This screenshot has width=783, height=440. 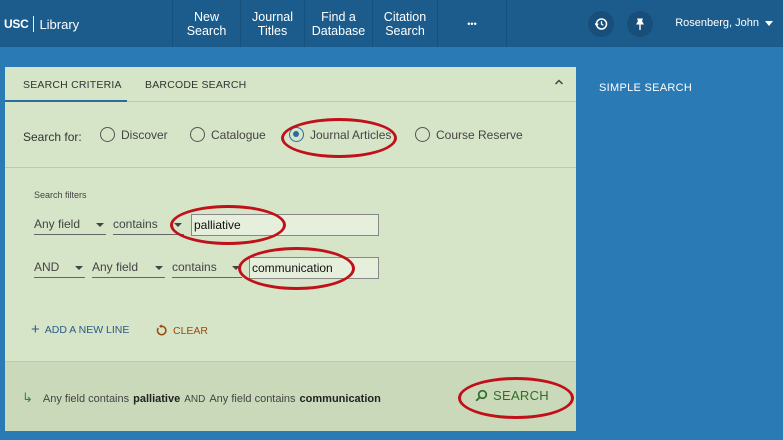 I want to click on pin-icon, so click(x=640, y=24).